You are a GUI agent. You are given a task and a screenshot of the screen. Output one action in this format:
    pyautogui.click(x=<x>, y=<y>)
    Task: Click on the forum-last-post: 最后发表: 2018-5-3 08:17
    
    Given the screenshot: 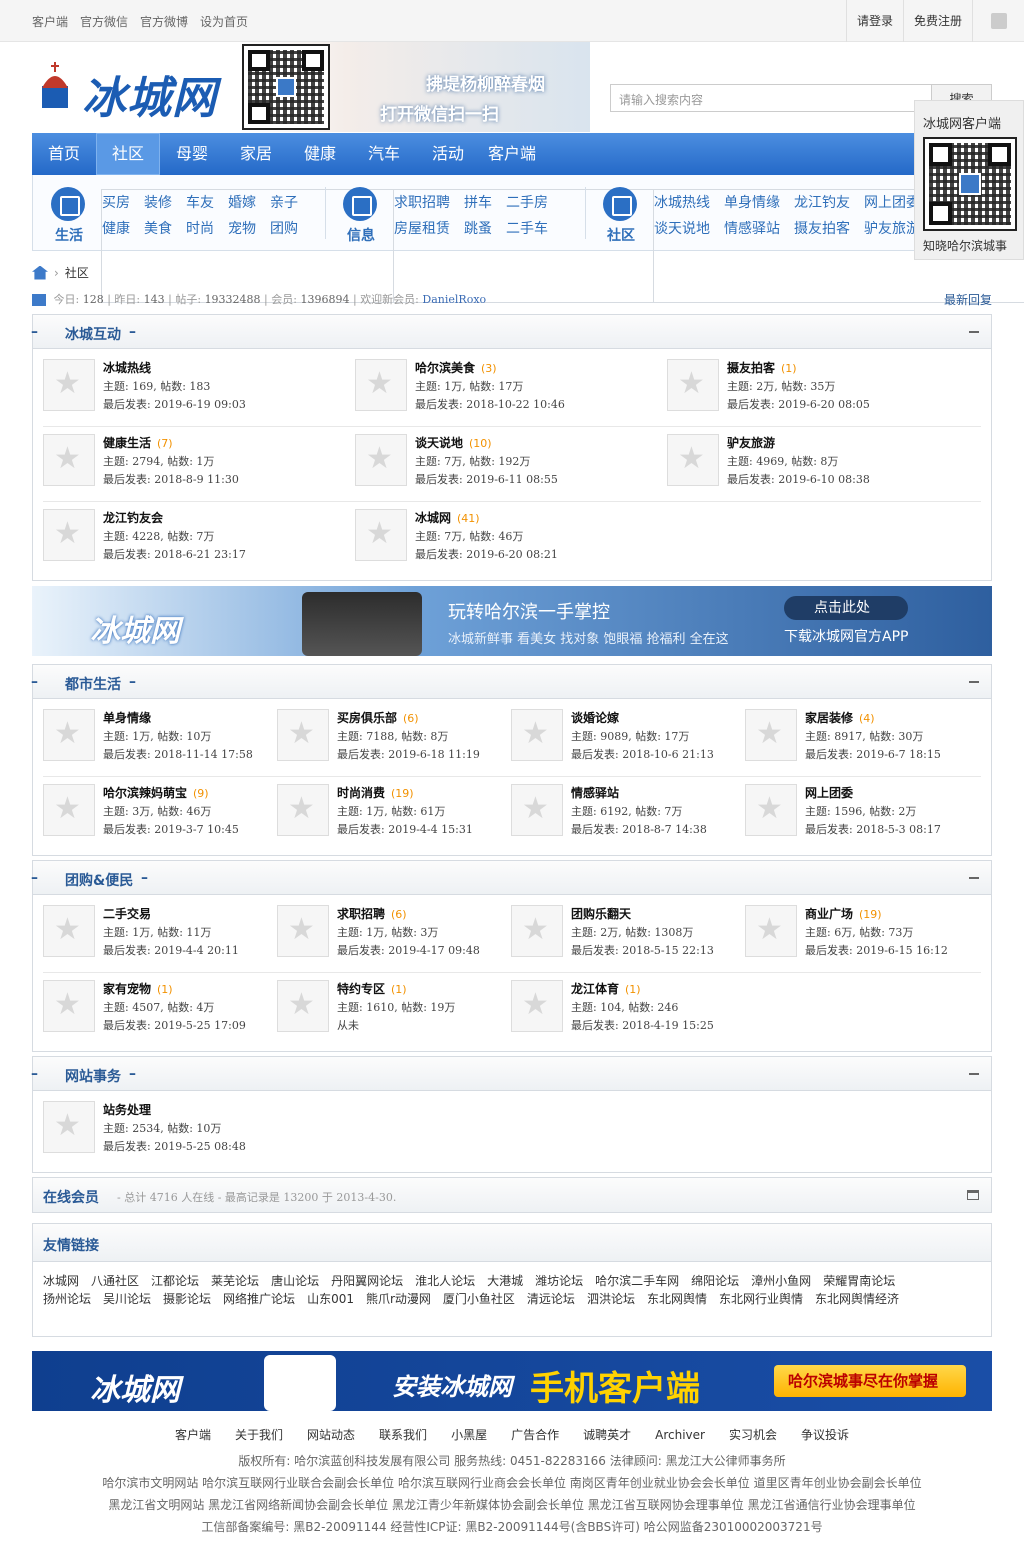 What is the action you would take?
    pyautogui.click(x=873, y=829)
    